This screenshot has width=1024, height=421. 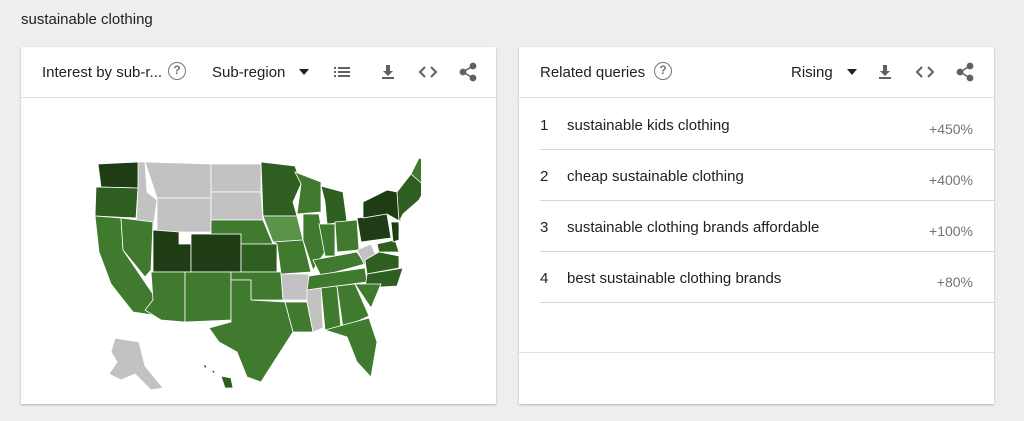 I want to click on state-kansas, so click(x=259, y=258).